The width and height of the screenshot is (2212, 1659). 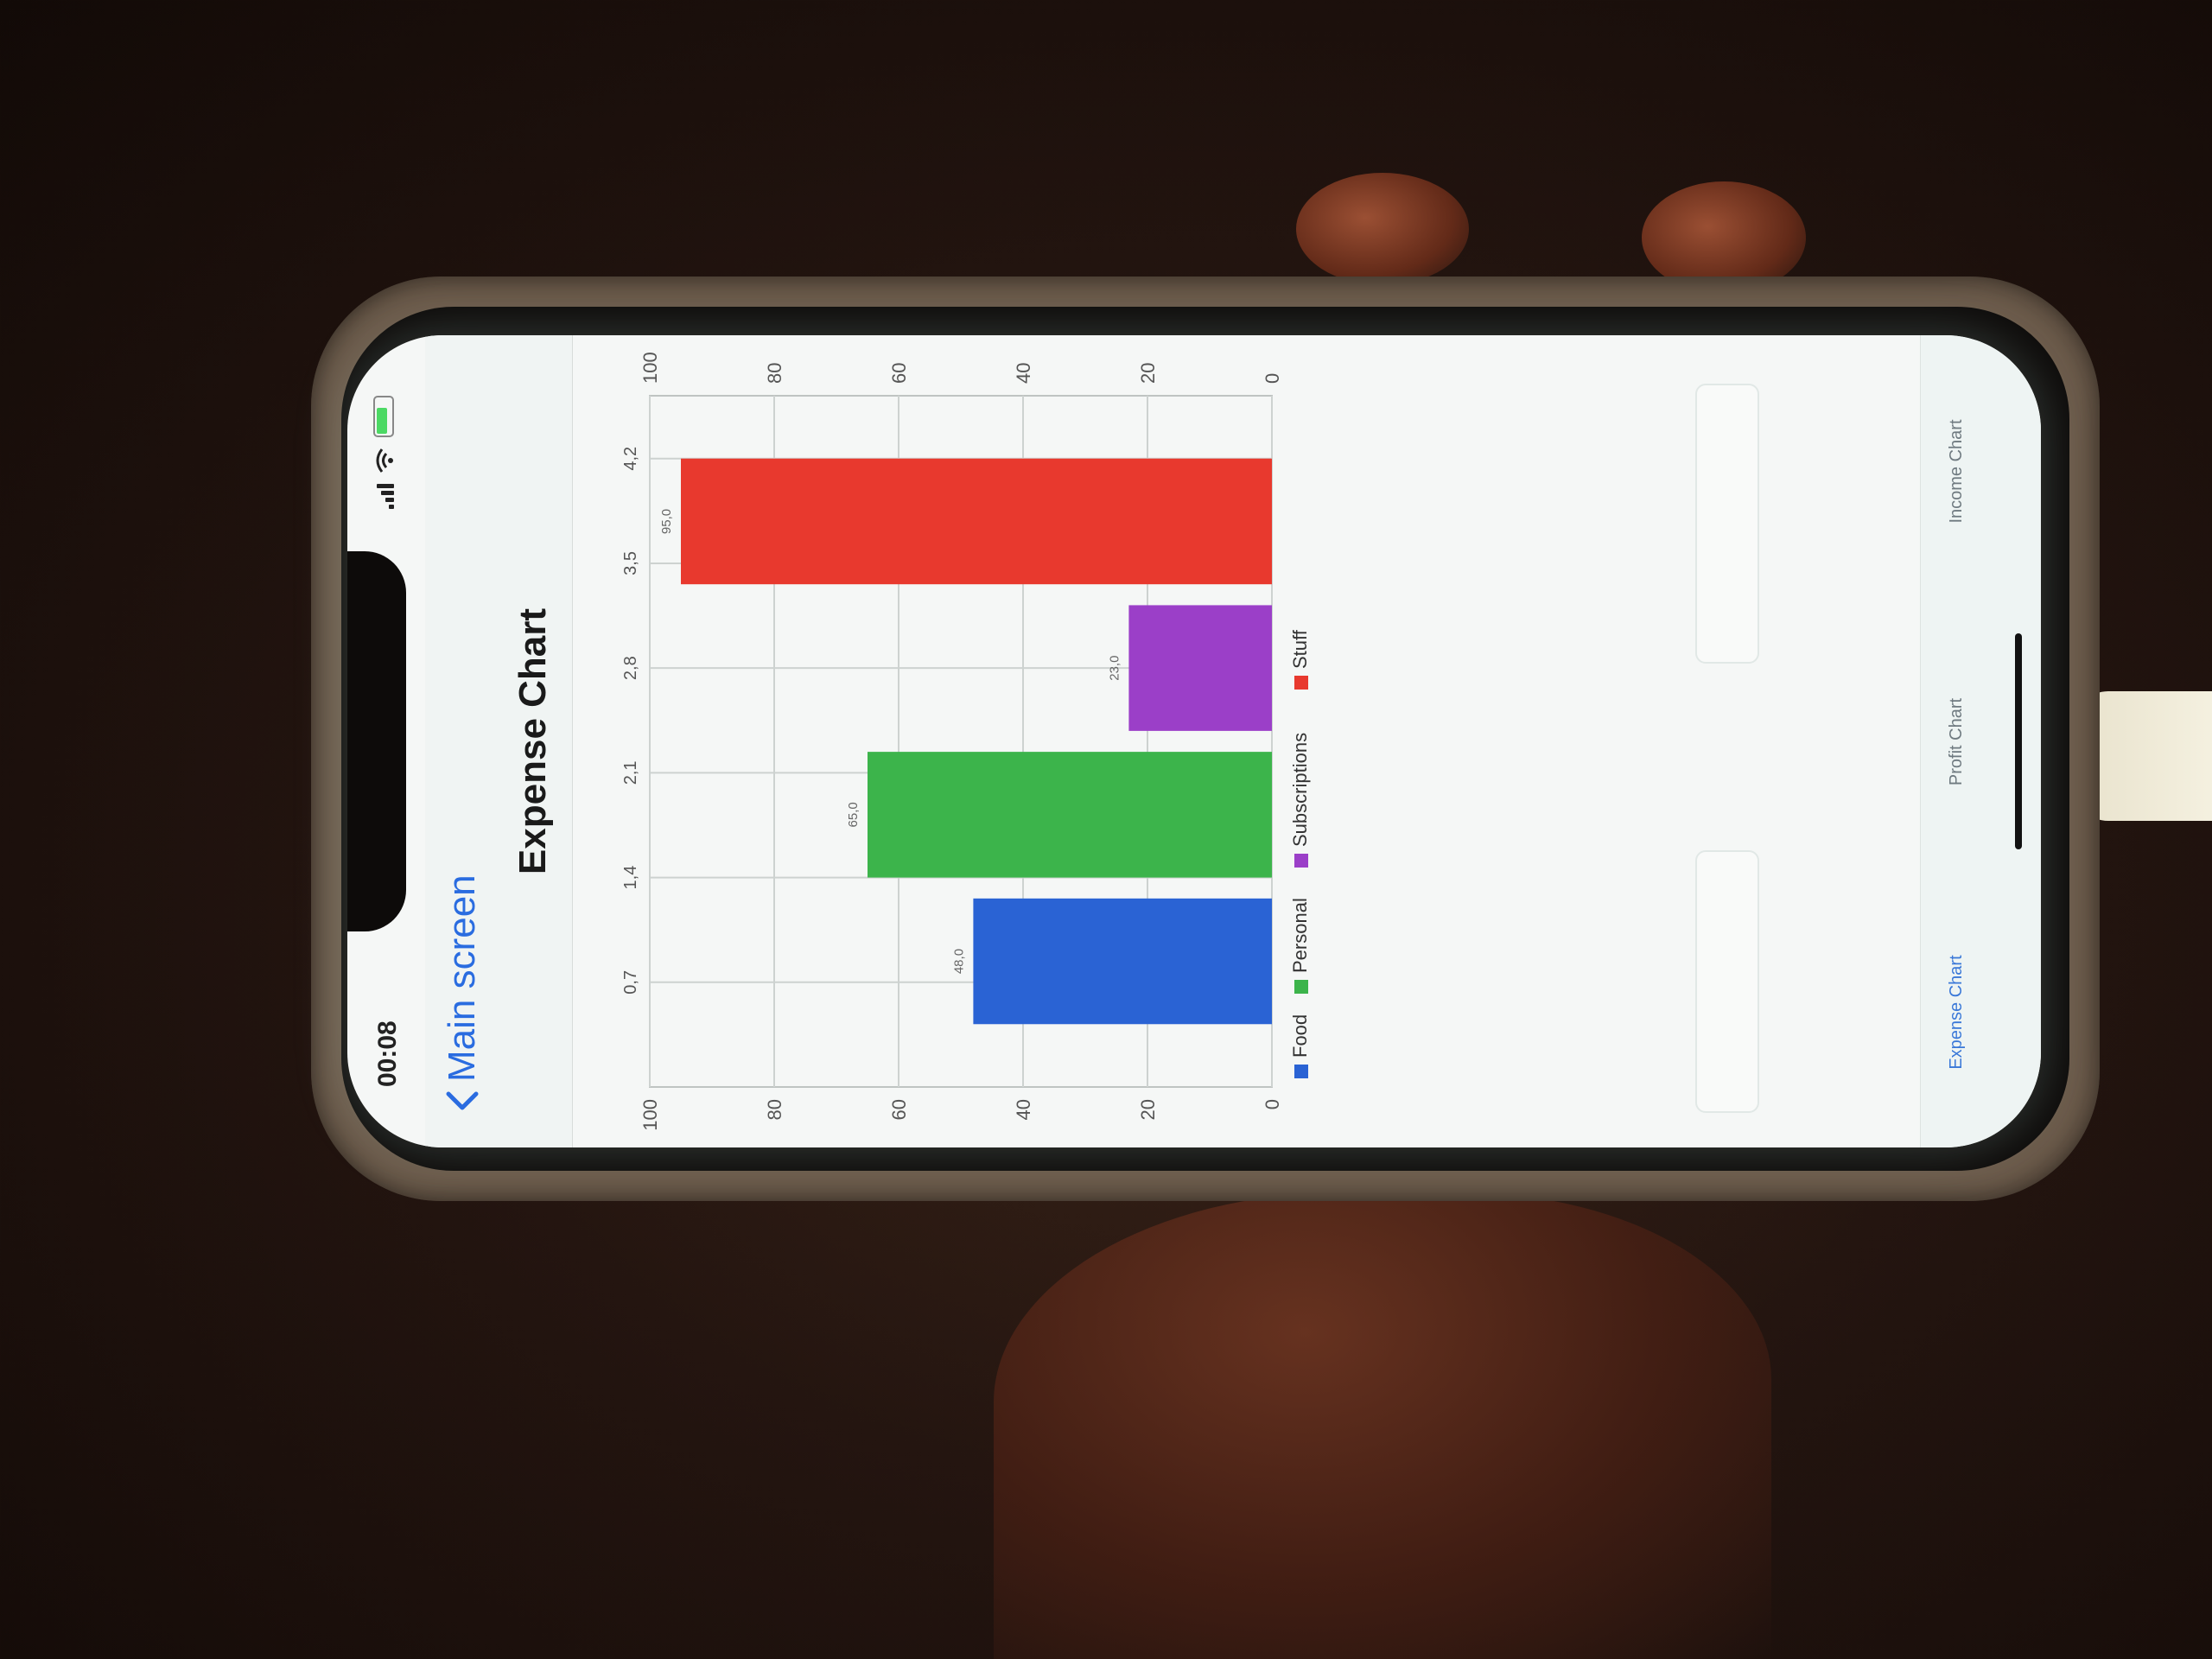 I want to click on legend-label-stuff: Stuff, so click(x=1300, y=649).